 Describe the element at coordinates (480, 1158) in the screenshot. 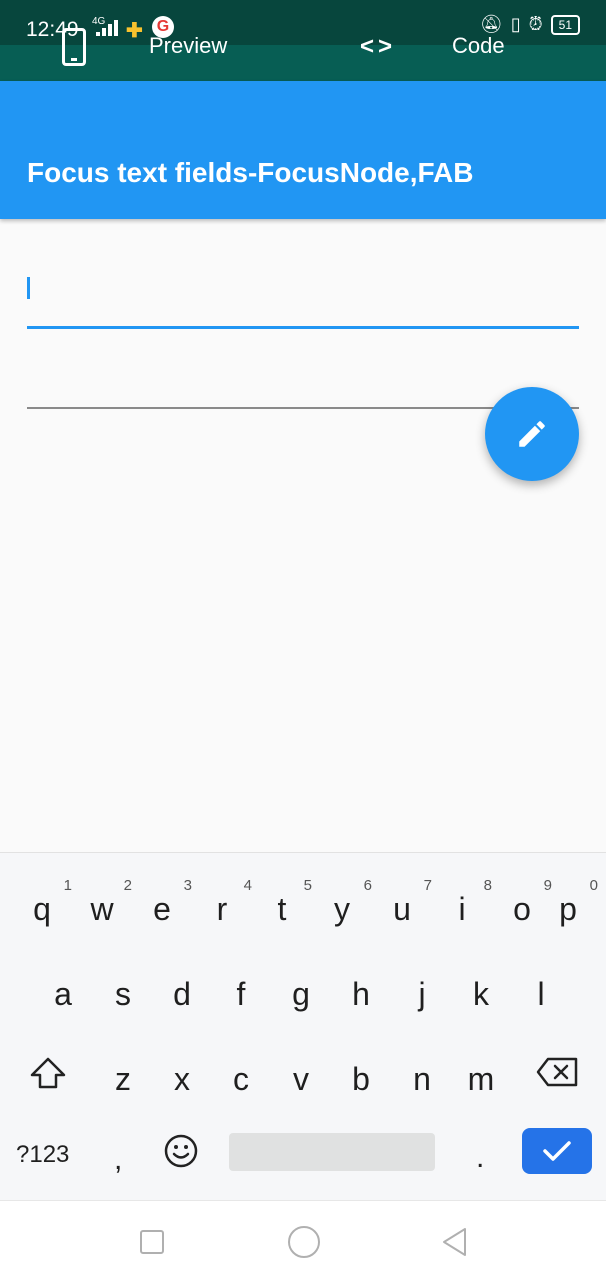

I see `period-key: .` at that location.